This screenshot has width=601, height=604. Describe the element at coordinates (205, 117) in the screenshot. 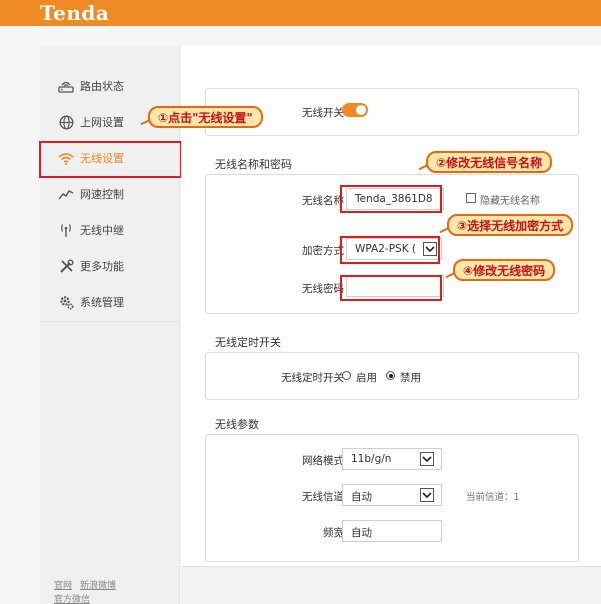

I see `annotation-step1: ①点击"无线设置"` at that location.